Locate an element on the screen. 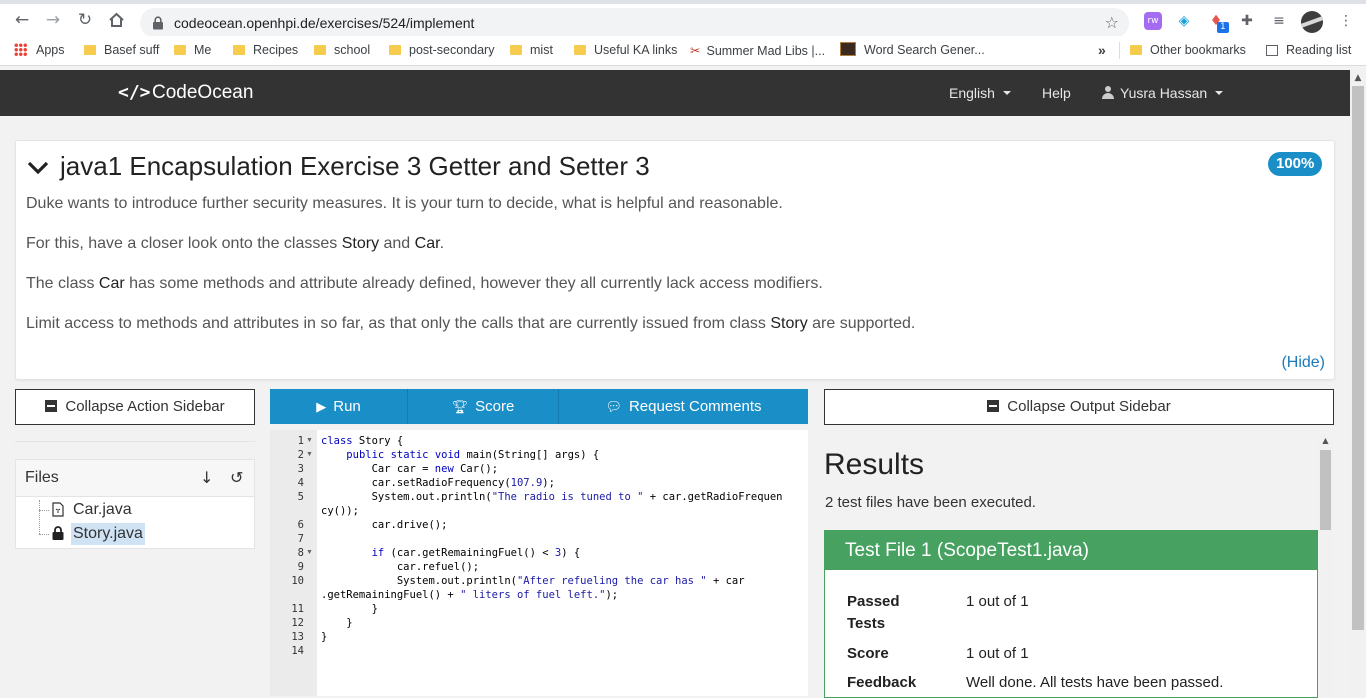 This screenshot has width=1366, height=698. line-number: 13 is located at coordinates (297, 637).